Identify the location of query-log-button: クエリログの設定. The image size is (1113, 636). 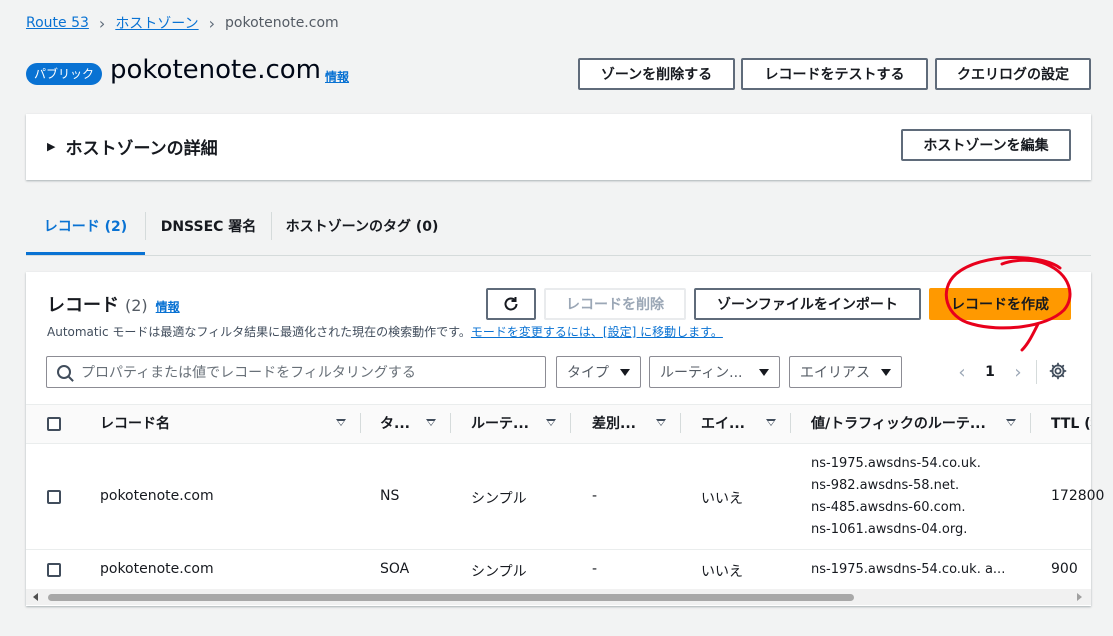
(1013, 74).